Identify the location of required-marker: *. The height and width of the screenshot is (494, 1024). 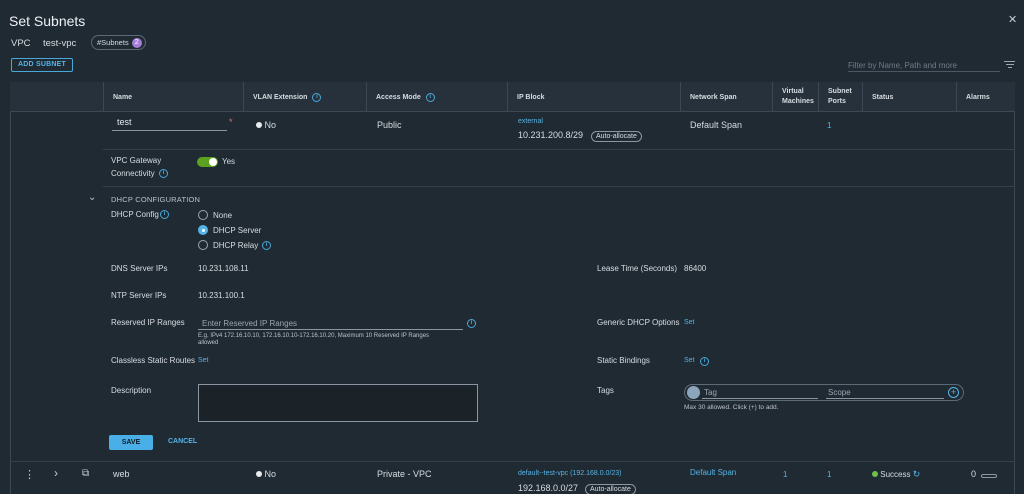
(231, 122).